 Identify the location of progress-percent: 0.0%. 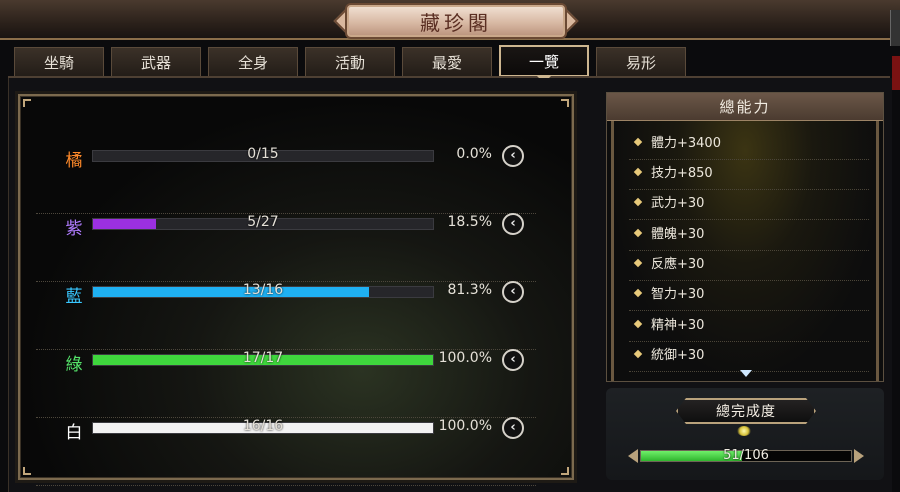
(474, 154).